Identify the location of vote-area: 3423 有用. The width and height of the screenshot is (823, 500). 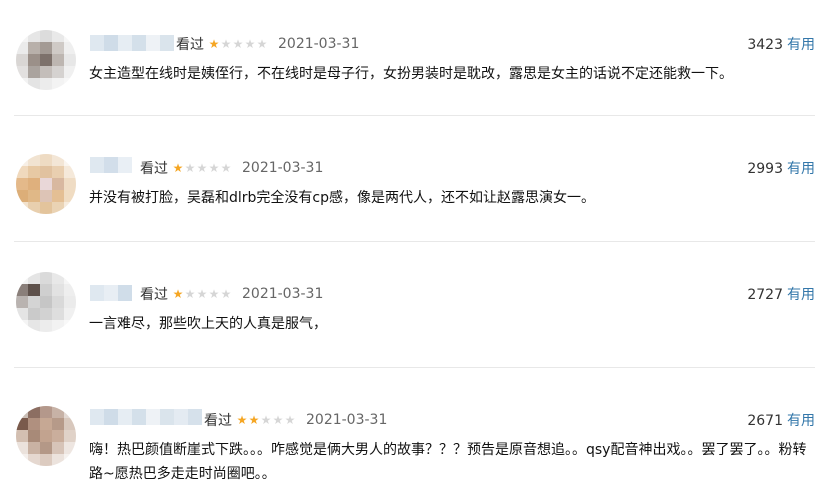
(781, 44).